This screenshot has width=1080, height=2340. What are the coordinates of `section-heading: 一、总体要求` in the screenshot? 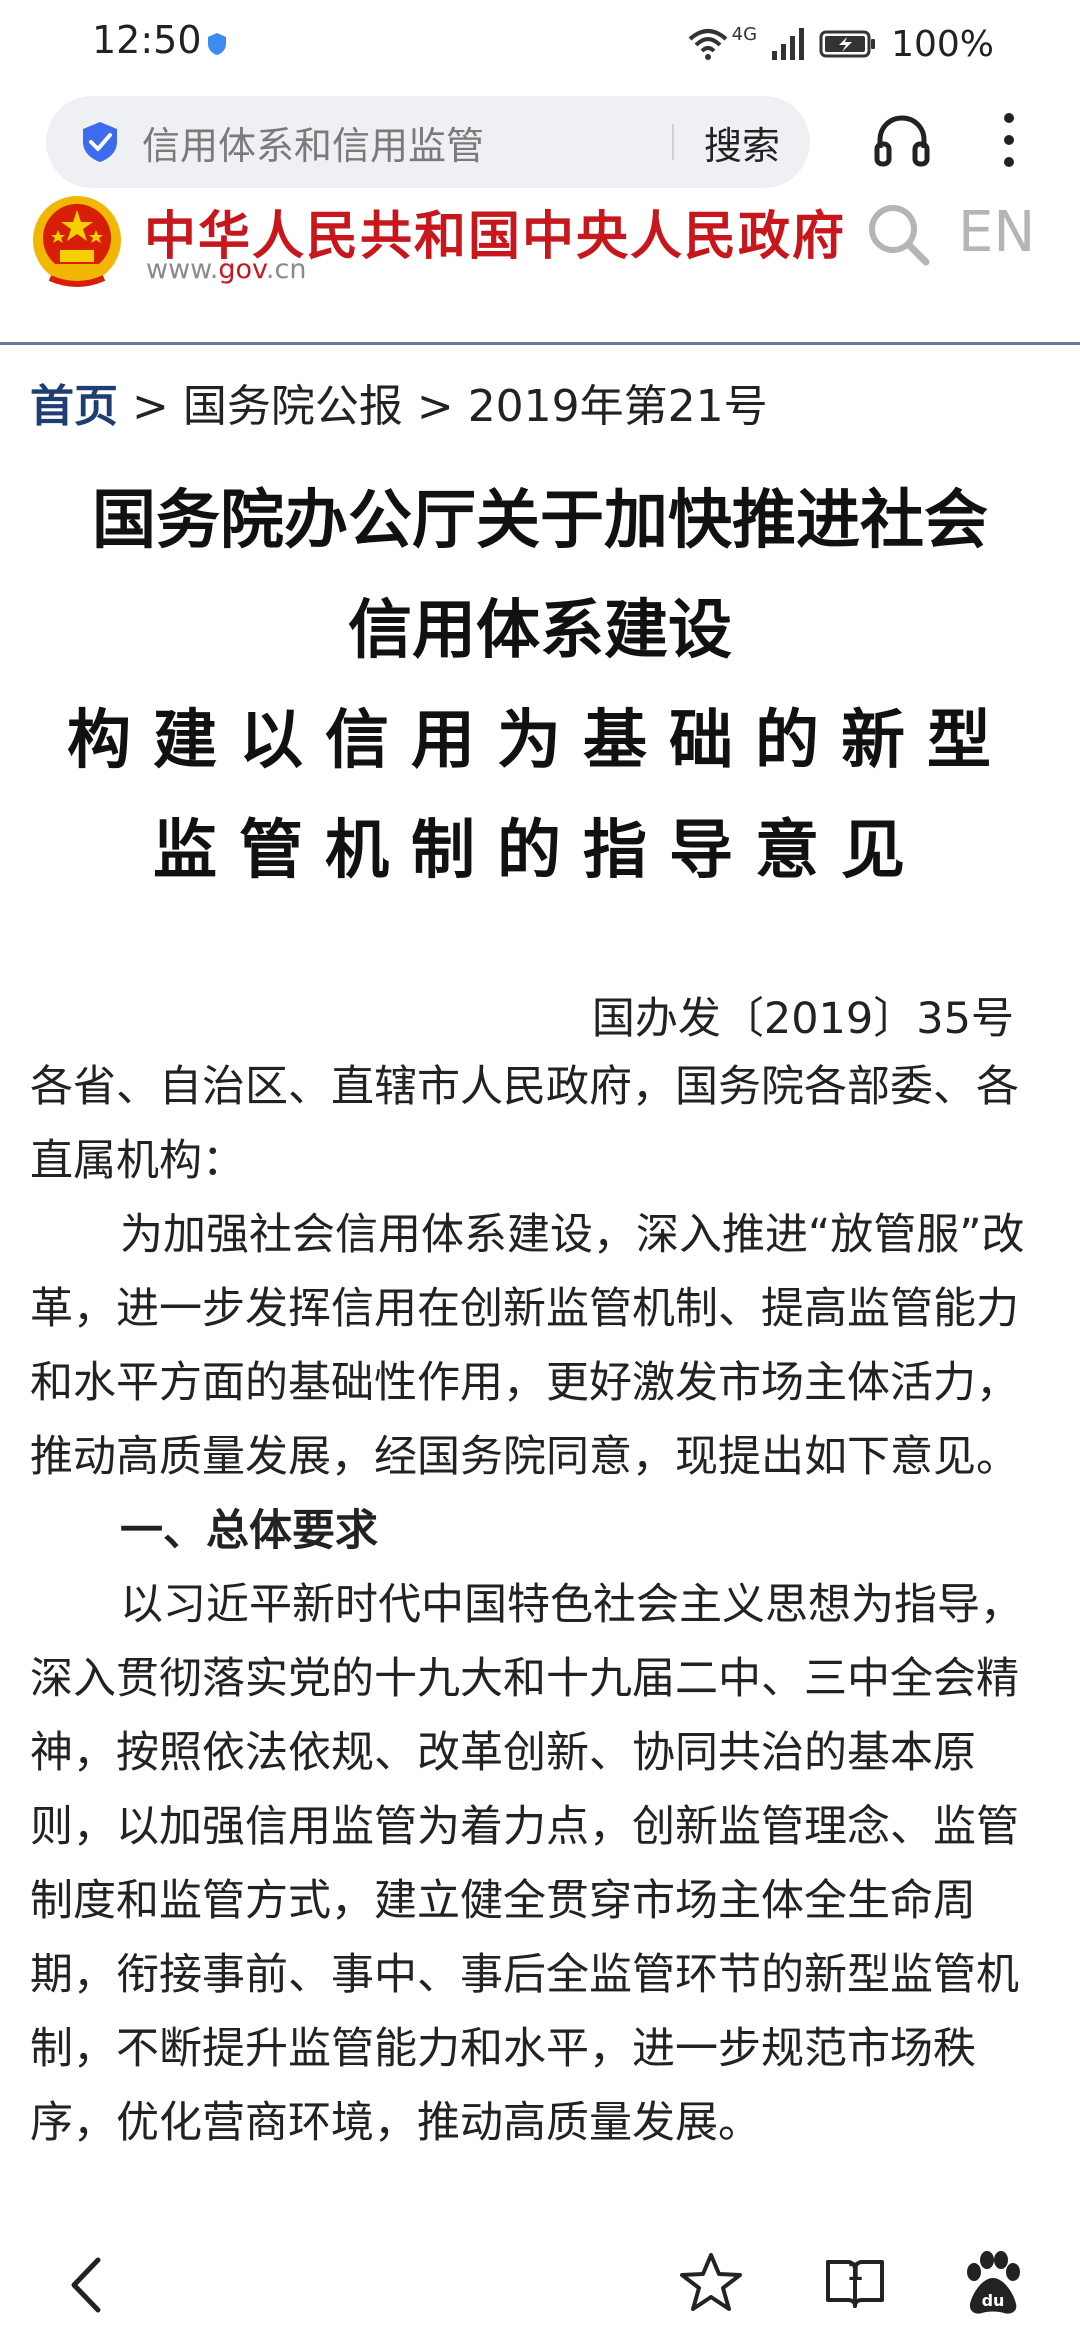 It's located at (249, 1531).